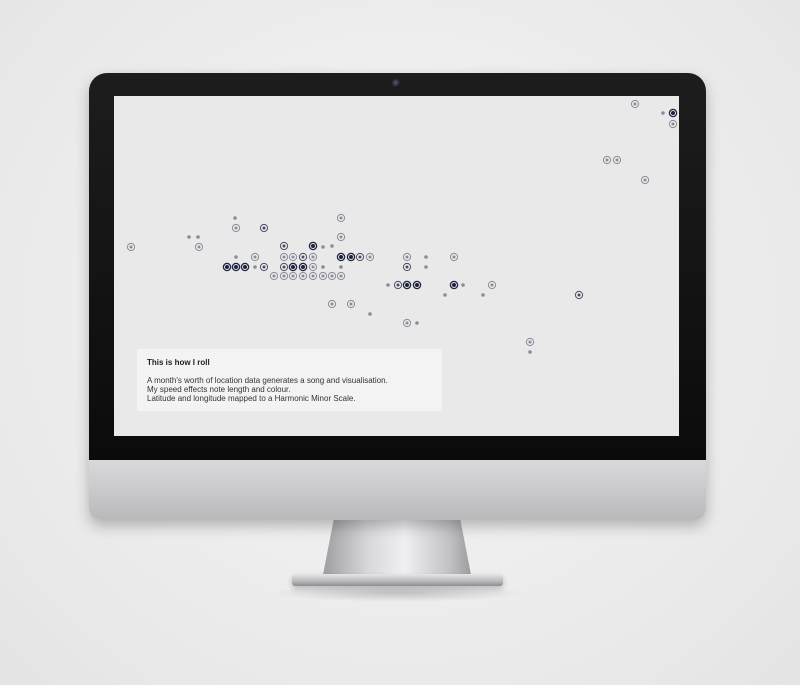  What do you see at coordinates (397, 549) in the screenshot?
I see `monitor-stand-neck` at bounding box center [397, 549].